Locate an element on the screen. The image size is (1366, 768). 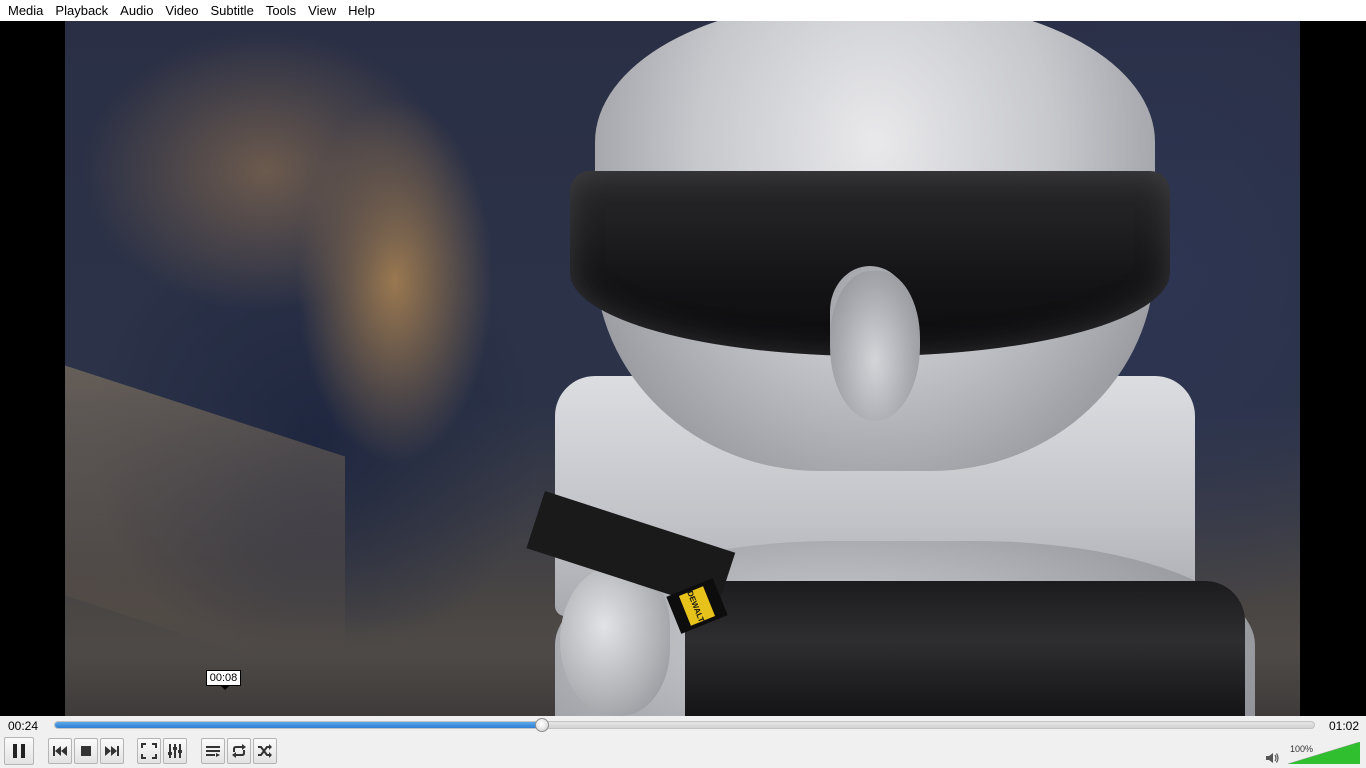
fullscreen-icon is located at coordinates (149, 751).